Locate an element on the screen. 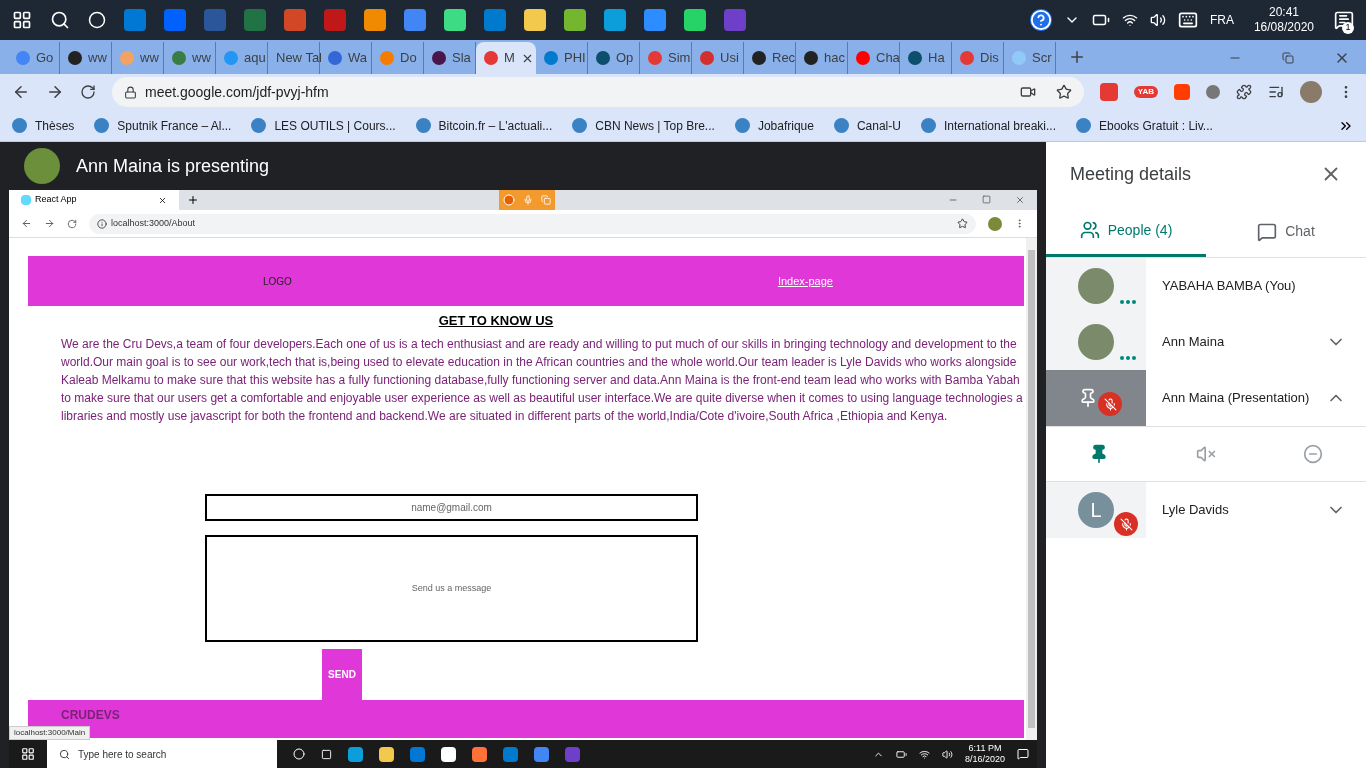 The width and height of the screenshot is (1366, 768). participant-row: Ann Maina is located at coordinates (1206, 342).